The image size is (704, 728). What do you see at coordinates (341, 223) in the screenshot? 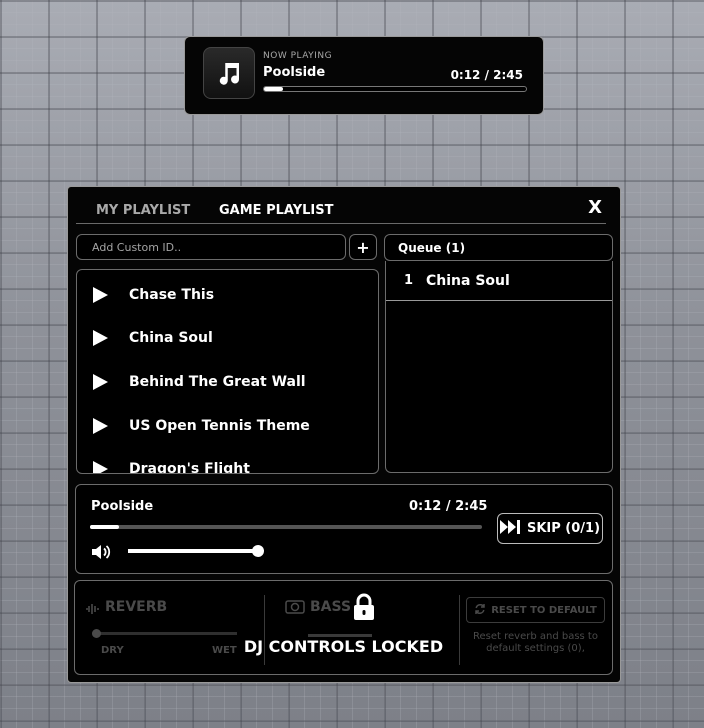
I see `tab-divider` at bounding box center [341, 223].